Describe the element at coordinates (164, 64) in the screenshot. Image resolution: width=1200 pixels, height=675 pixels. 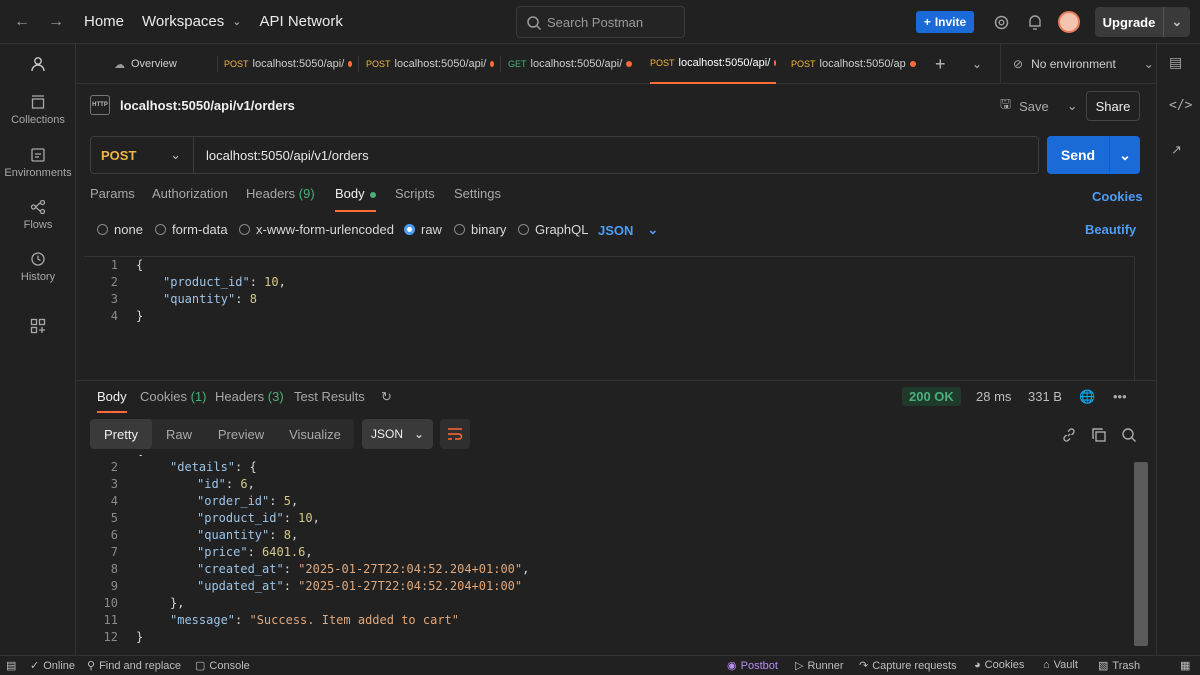
I see `tab-overview: ☁ Overview` at that location.